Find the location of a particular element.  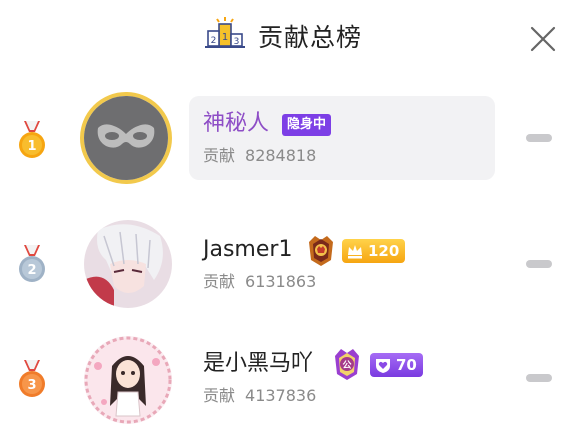

level-badge: 120 is located at coordinates (374, 251).